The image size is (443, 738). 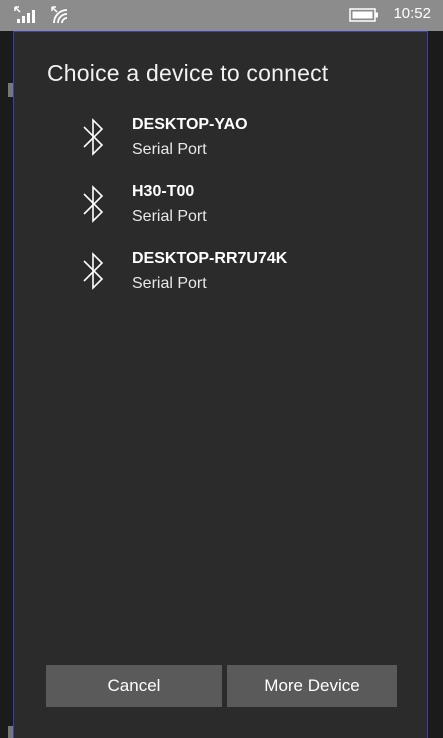 What do you see at coordinates (43, 15) in the screenshot?
I see `status-icons` at bounding box center [43, 15].